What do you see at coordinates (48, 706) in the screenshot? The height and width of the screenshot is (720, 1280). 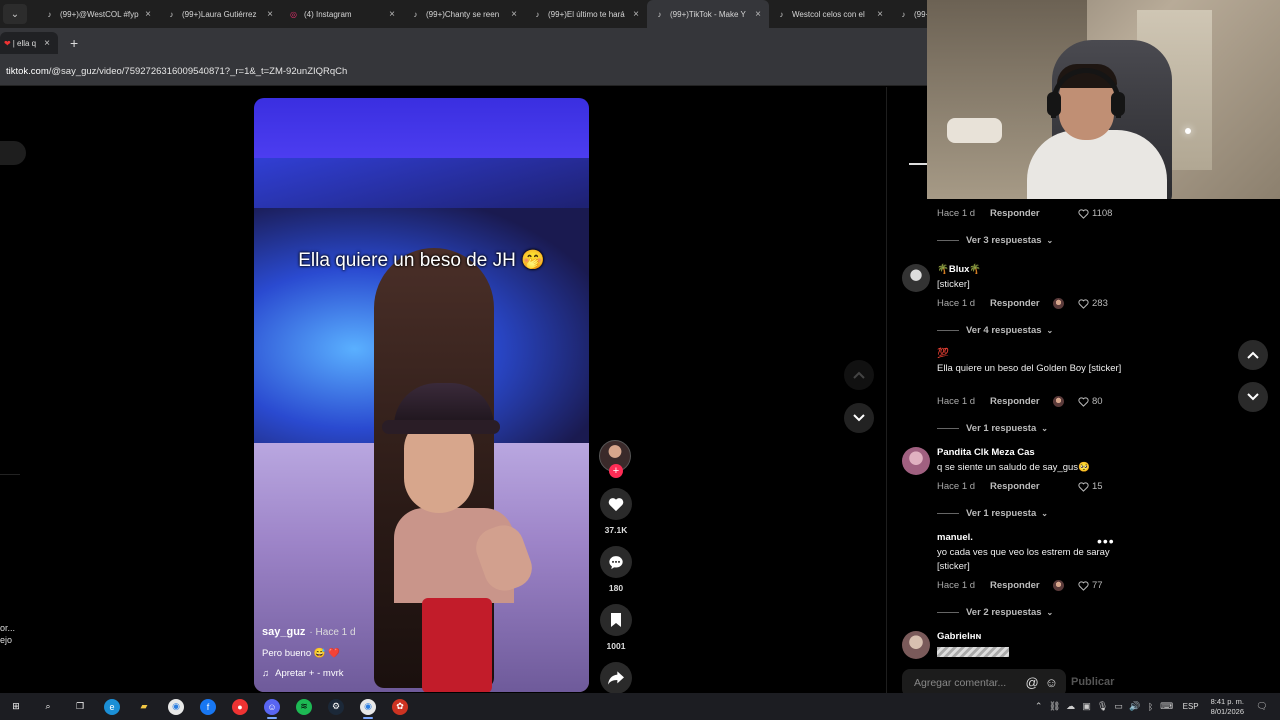 I see `search-icon: ⌕` at bounding box center [48, 706].